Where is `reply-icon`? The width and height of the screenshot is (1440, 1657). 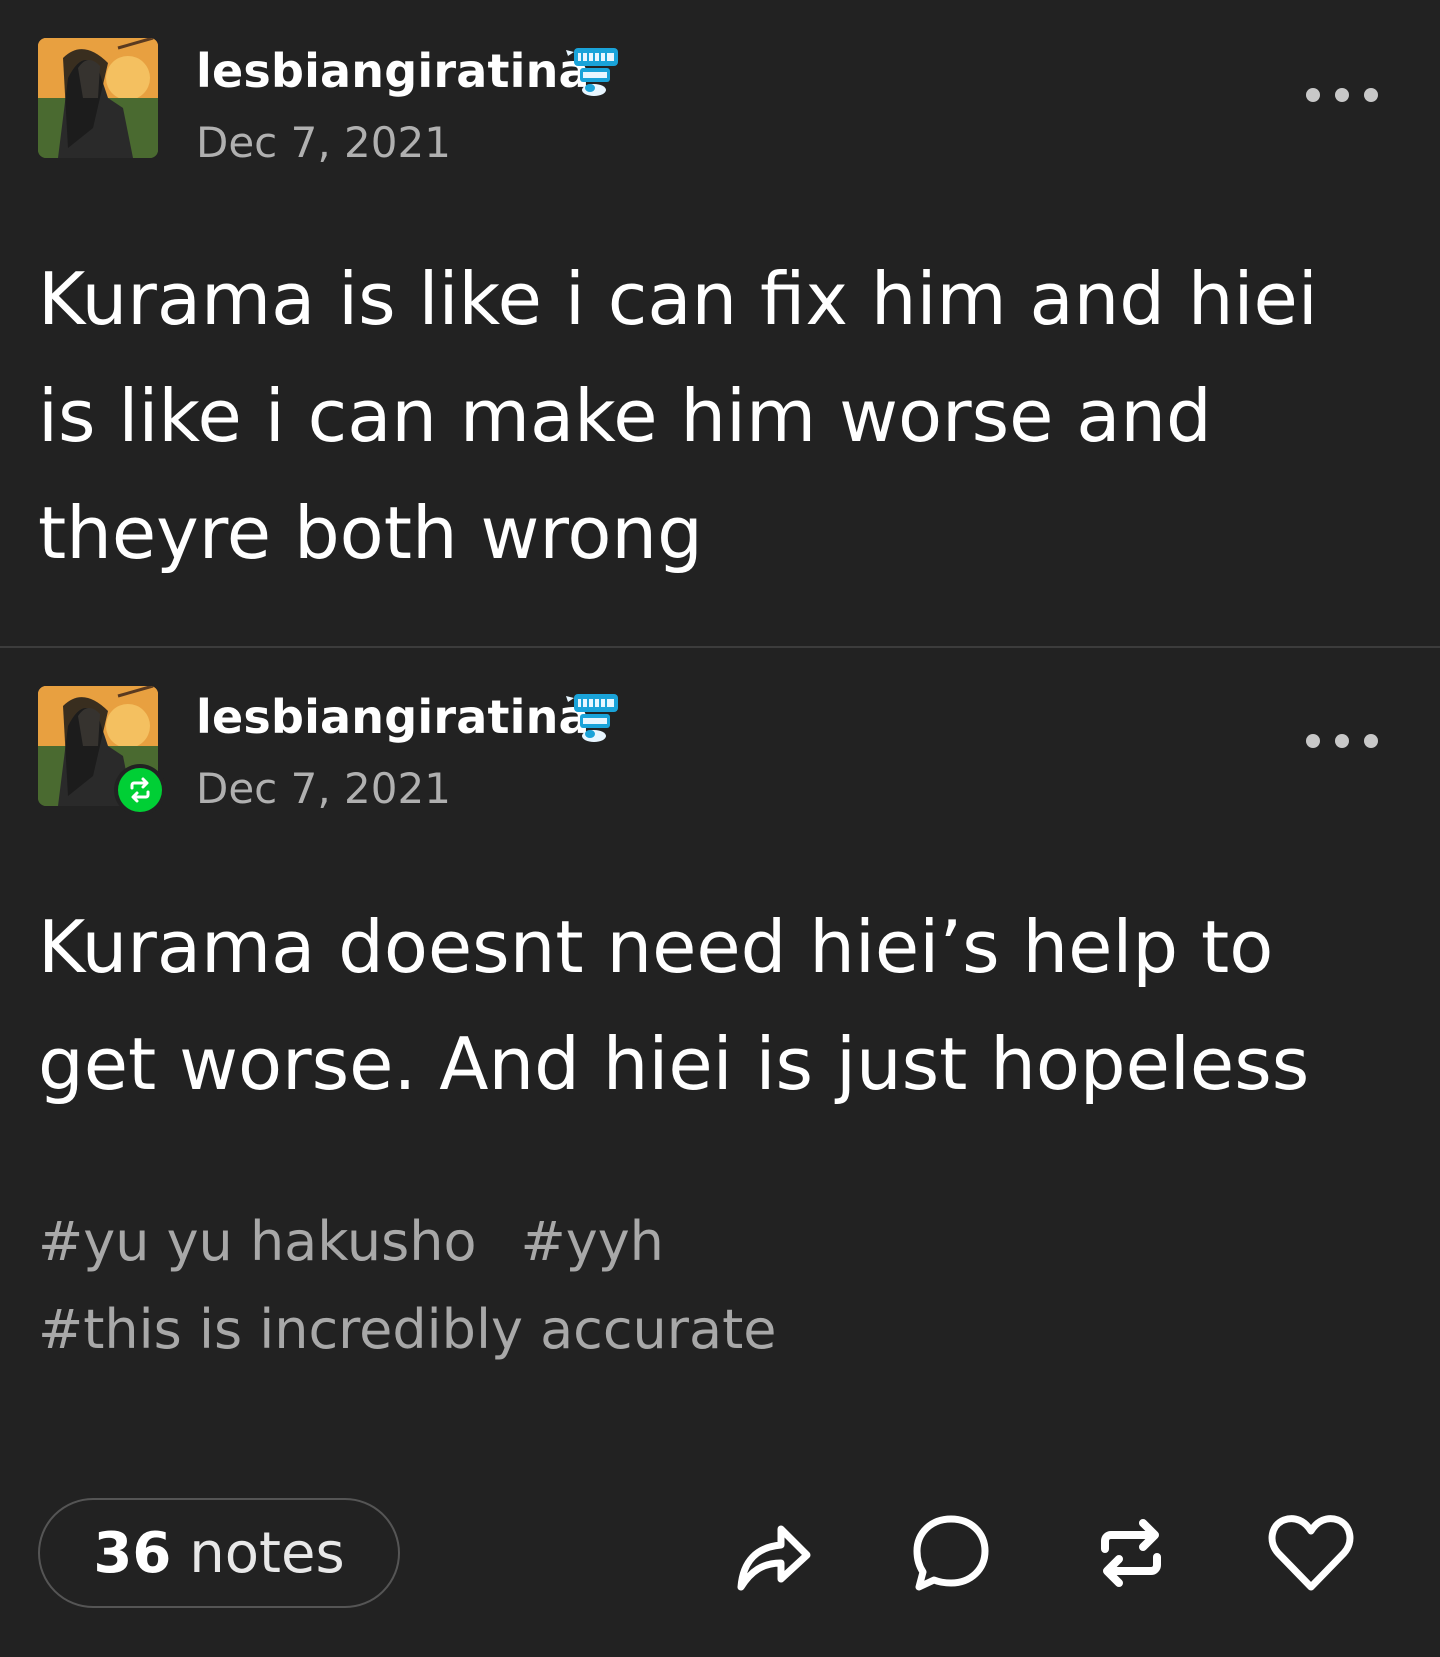
reply-icon is located at coordinates (951, 1553).